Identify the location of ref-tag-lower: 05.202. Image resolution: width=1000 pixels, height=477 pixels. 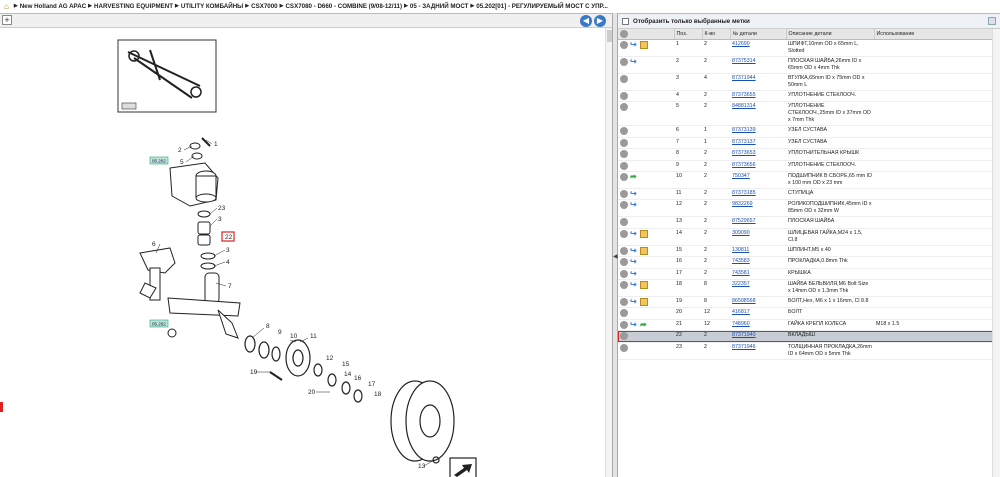
(159, 323).